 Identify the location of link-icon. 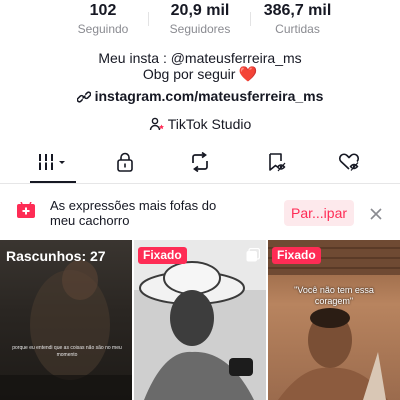
(83, 99).